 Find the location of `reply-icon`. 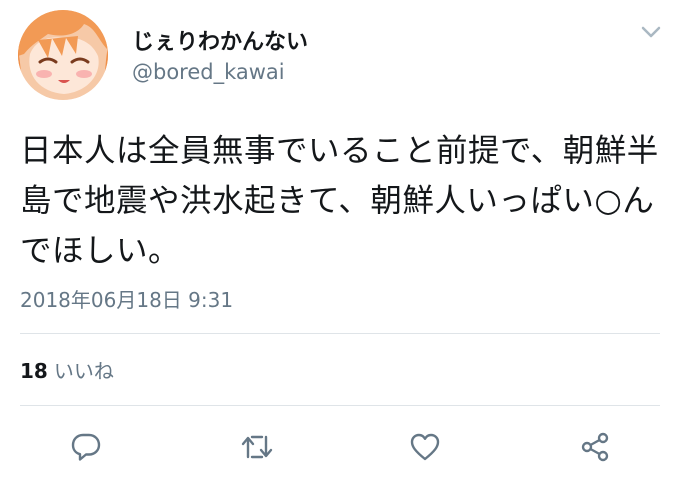

reply-icon is located at coordinates (86, 447).